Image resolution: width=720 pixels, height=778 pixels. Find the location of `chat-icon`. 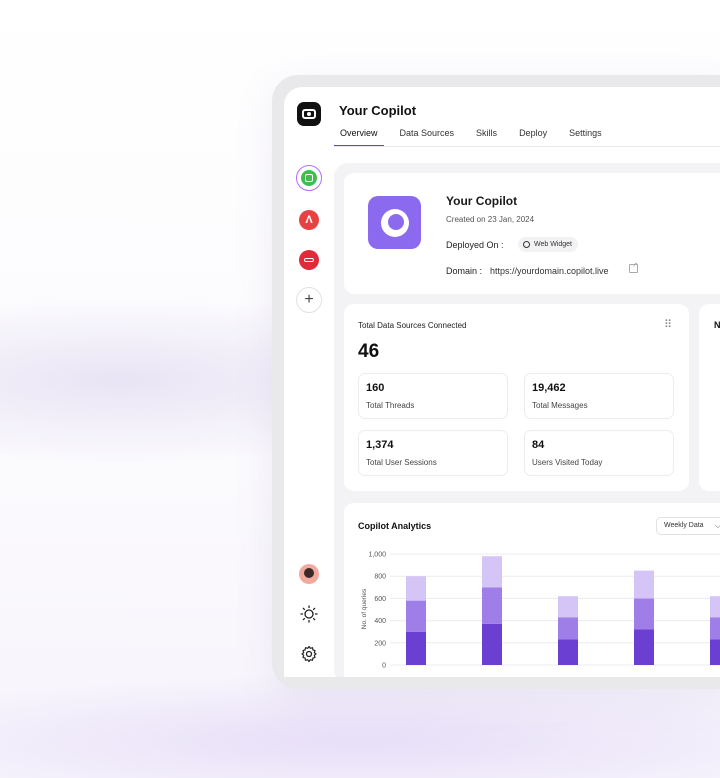

chat-icon is located at coordinates (526, 244).